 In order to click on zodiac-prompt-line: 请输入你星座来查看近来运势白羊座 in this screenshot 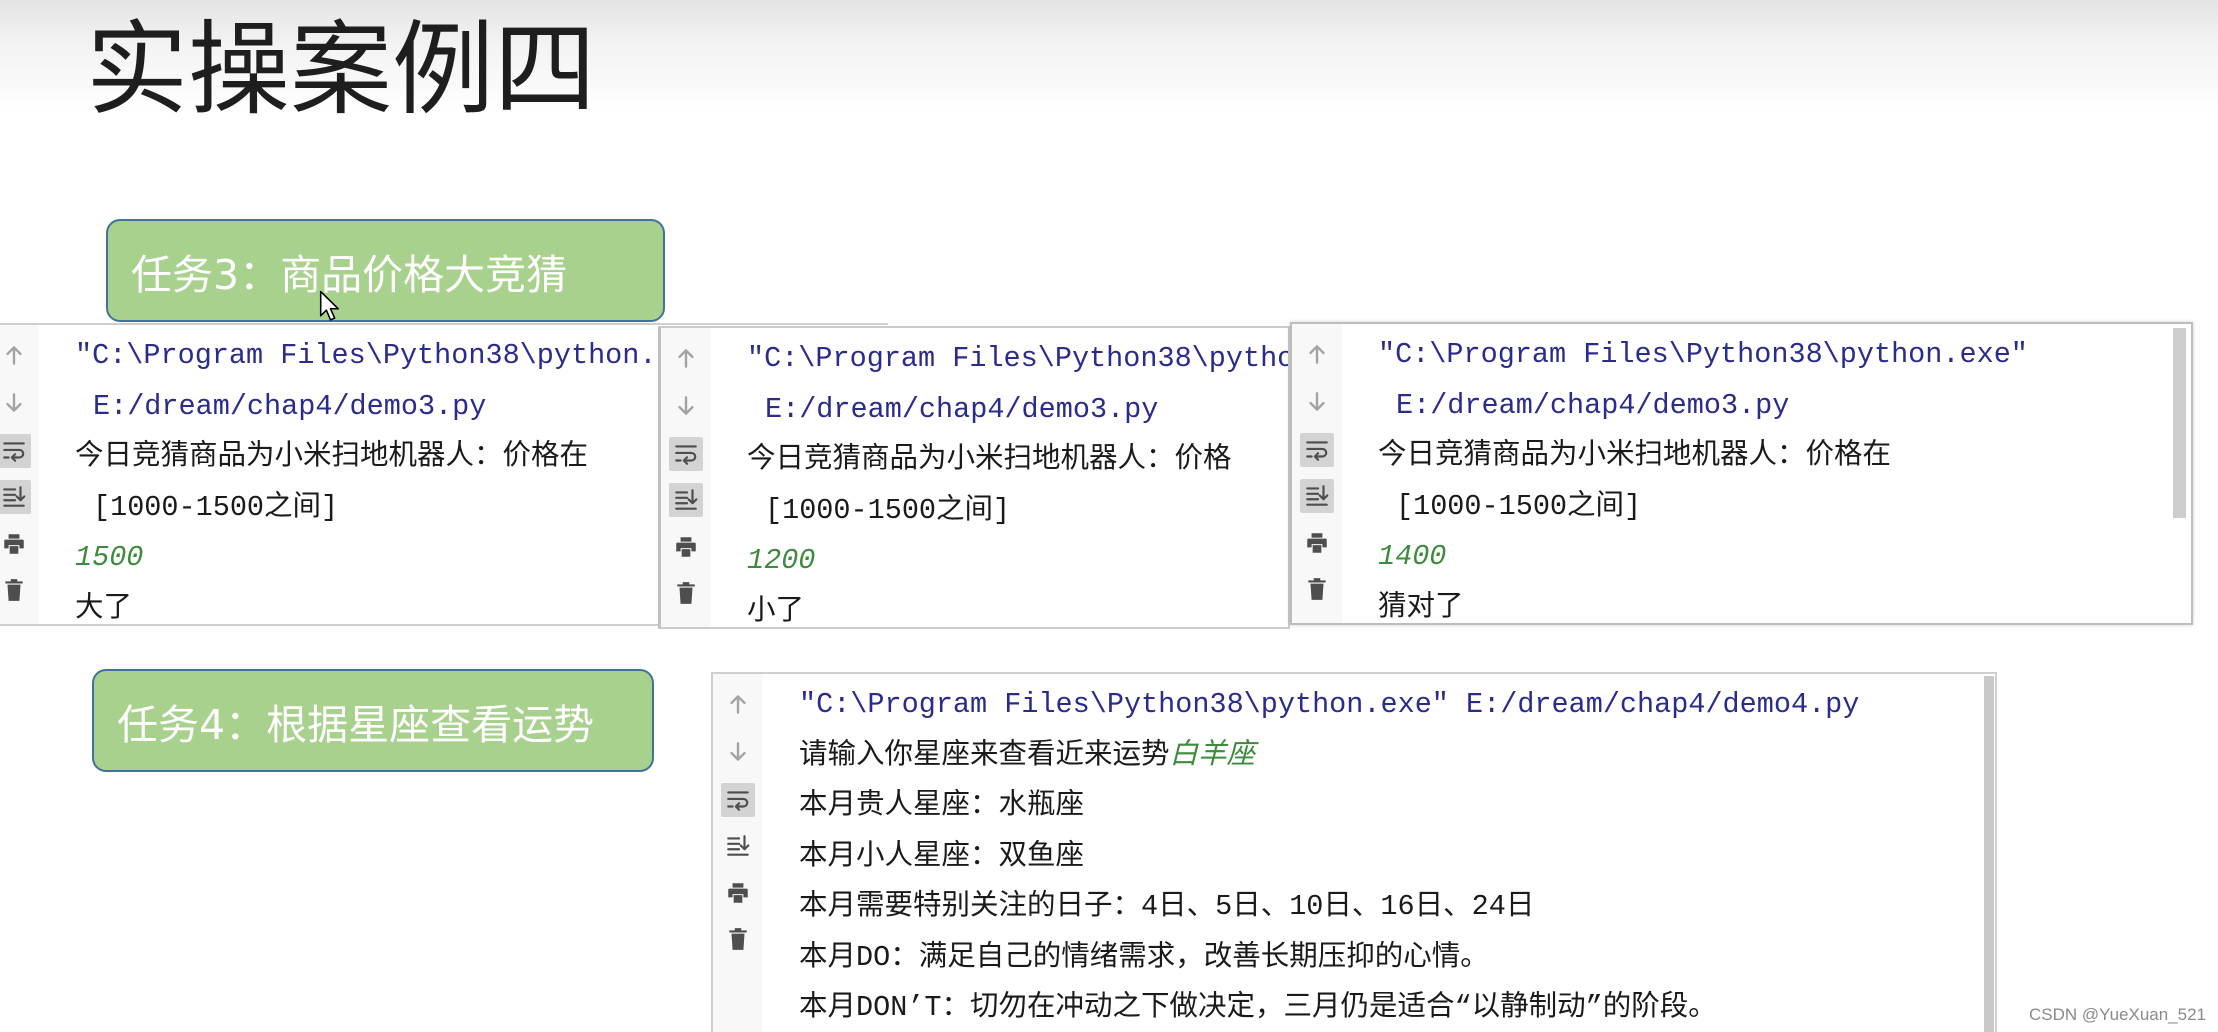, I will do `click(1397, 756)`.